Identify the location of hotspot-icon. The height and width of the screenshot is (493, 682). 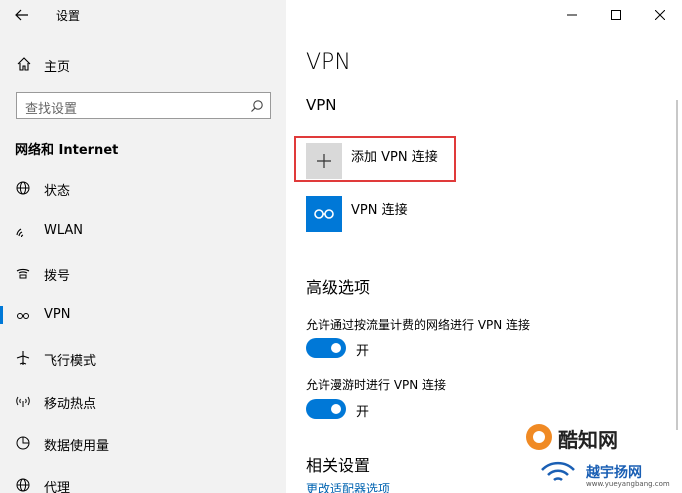
(23, 401).